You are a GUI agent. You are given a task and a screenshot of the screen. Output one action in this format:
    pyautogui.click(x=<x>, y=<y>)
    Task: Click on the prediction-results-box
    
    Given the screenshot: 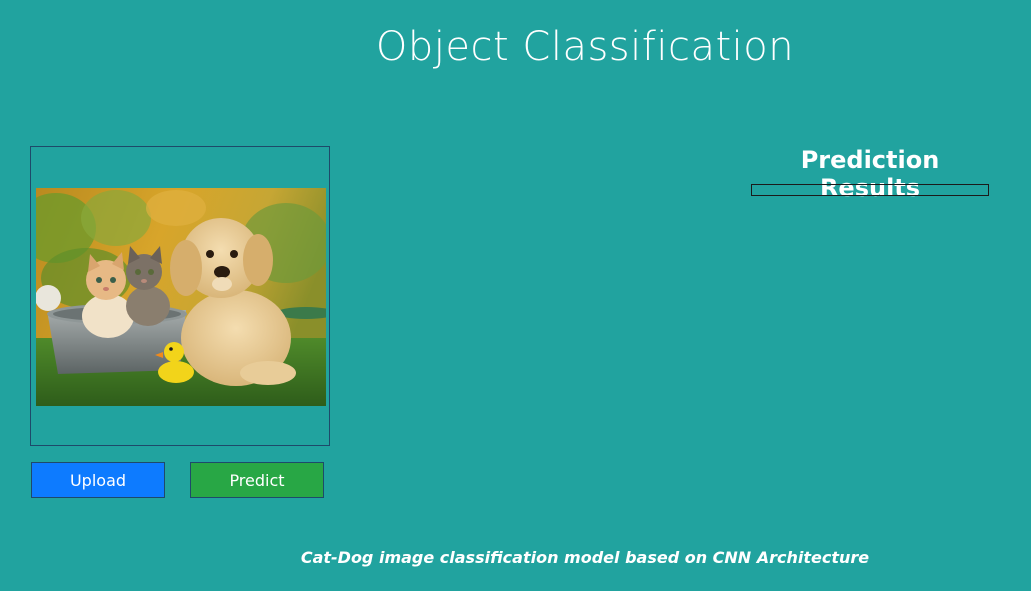 What is the action you would take?
    pyautogui.click(x=870, y=190)
    